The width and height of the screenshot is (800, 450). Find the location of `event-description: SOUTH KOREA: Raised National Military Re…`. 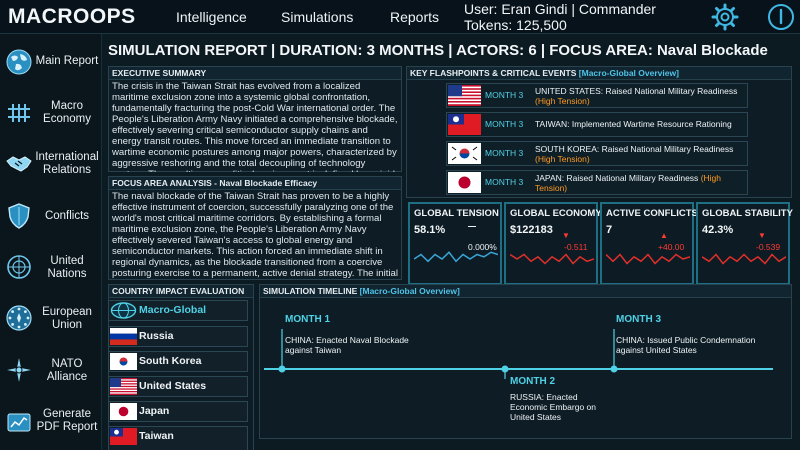

event-description: SOUTH KOREA: Raised National Military Re… is located at coordinates (634, 154).